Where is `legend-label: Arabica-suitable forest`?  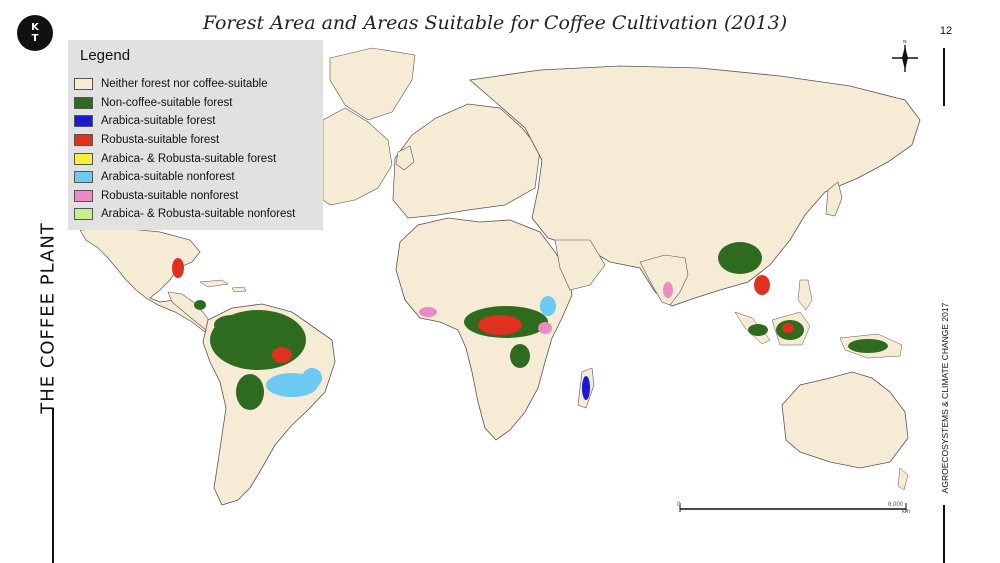
legend-label: Arabica-suitable forest is located at coordinates (158, 121).